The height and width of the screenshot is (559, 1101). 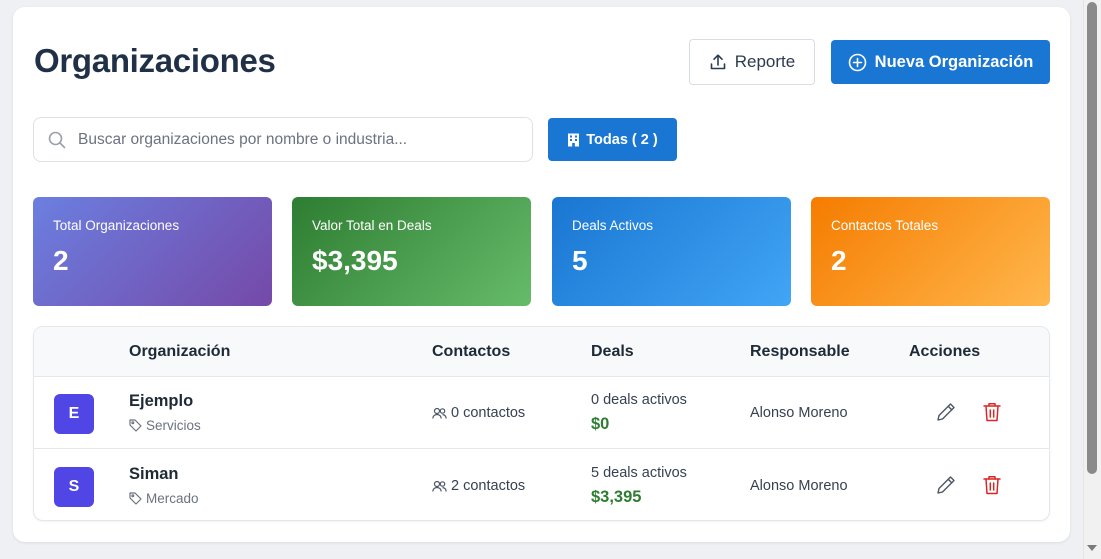 What do you see at coordinates (885, 225) in the screenshot?
I see `stat-label: Contactos Totales` at bounding box center [885, 225].